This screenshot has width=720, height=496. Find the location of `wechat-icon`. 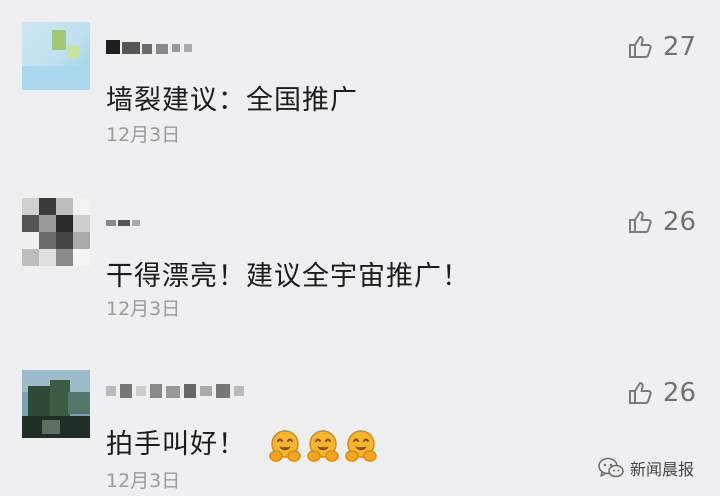

wechat-icon is located at coordinates (611, 467).